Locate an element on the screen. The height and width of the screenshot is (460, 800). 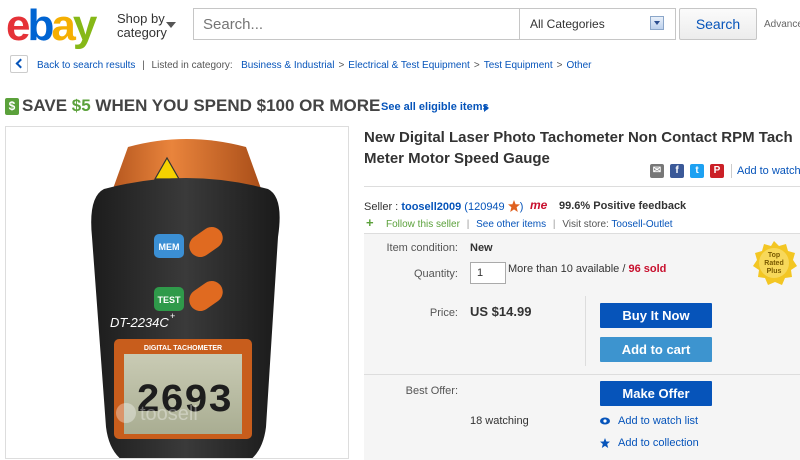
seller-label: Seller : is located at coordinates (381, 207).